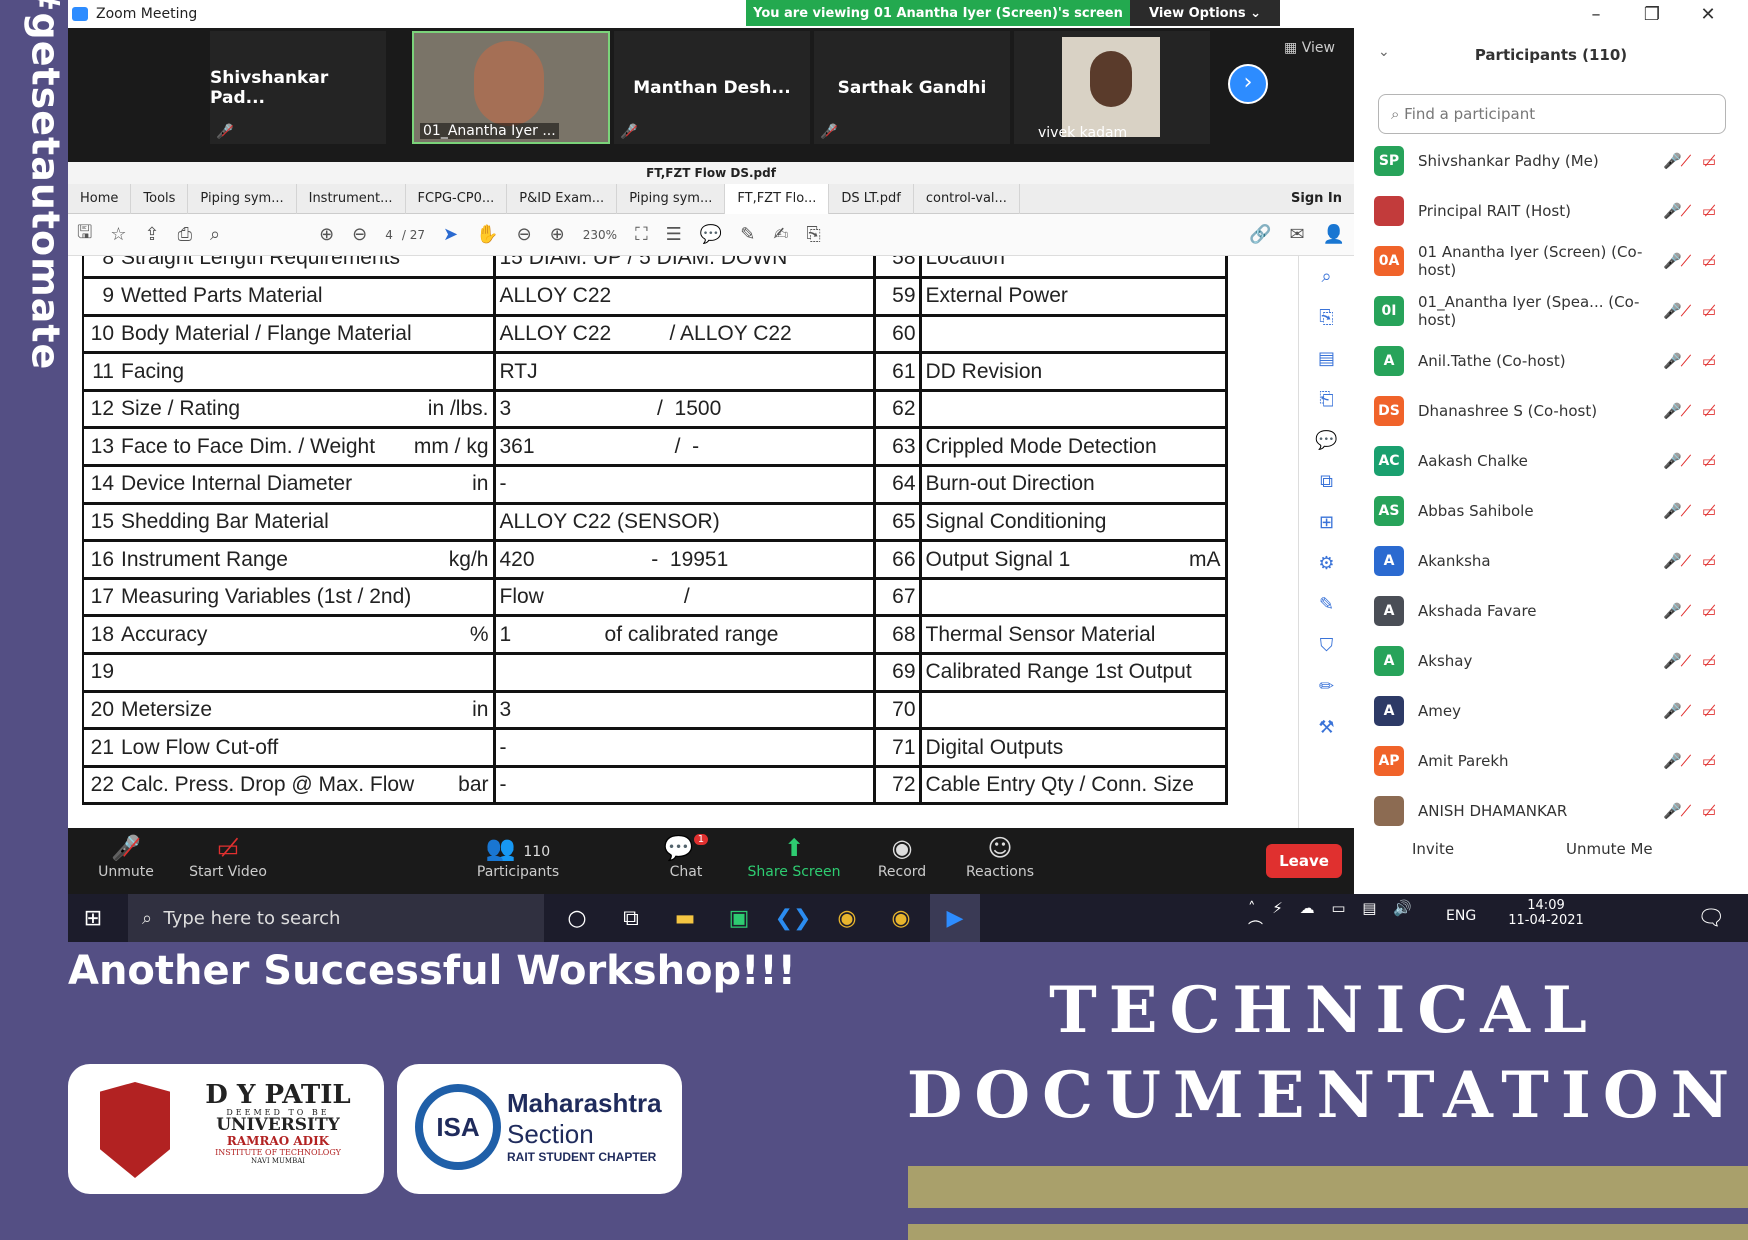 This screenshot has width=1748, height=1240. I want to click on fit-page-icon: ⛶, so click(641, 234).